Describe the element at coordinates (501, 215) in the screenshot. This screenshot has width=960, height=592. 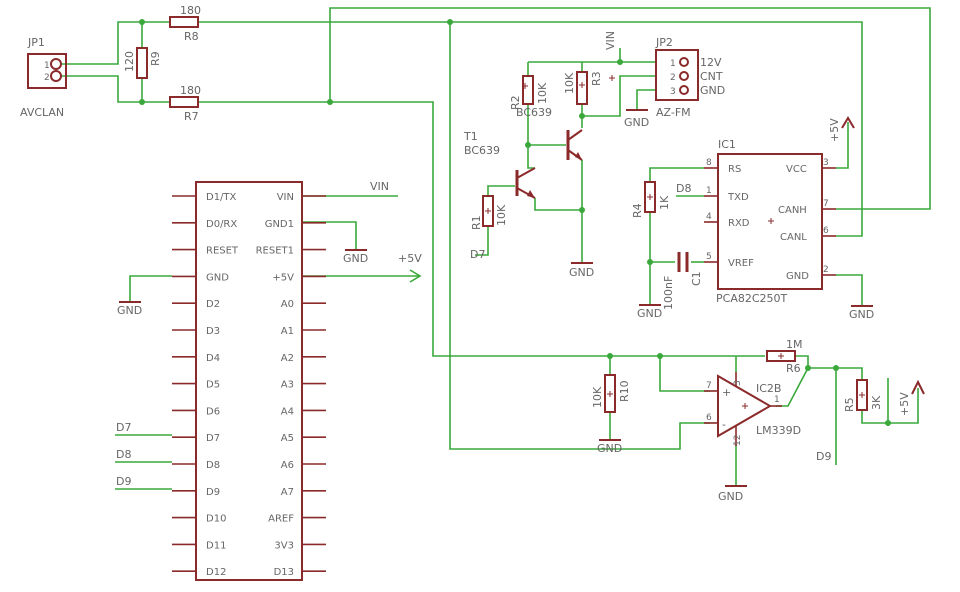
I see `r1-value: 10K` at that location.